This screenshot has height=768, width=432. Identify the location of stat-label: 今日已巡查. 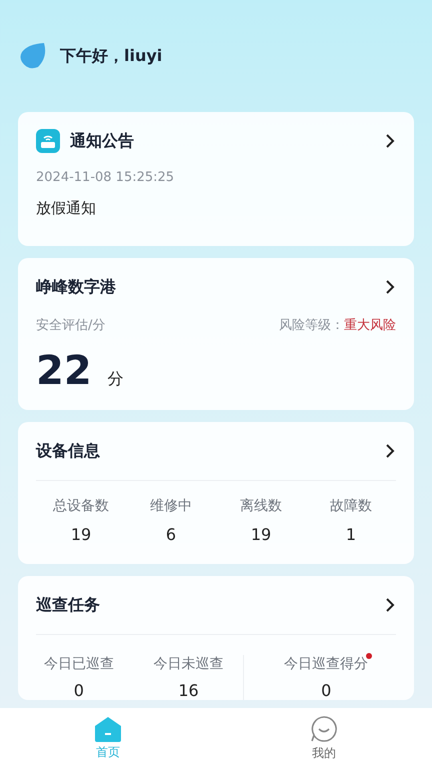
(79, 664).